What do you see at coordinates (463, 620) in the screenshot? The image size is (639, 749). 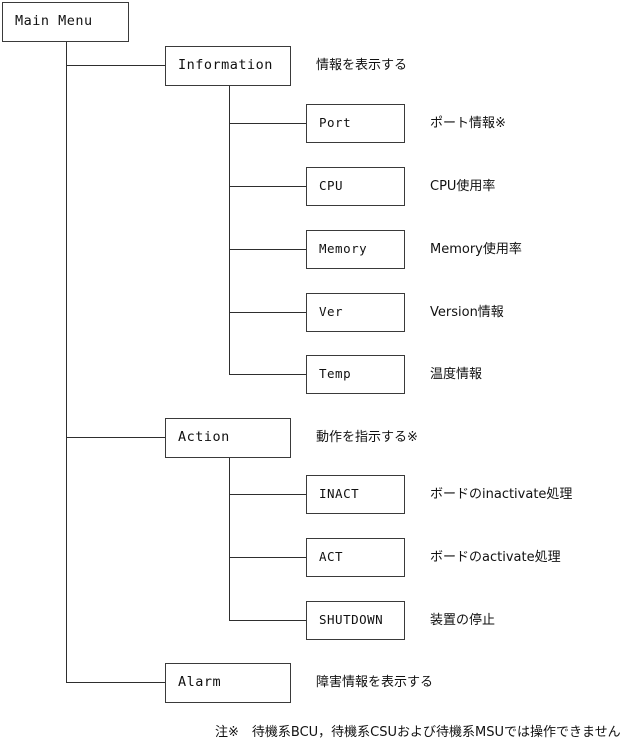 I see `desc-shutdown: 装置の停止` at bounding box center [463, 620].